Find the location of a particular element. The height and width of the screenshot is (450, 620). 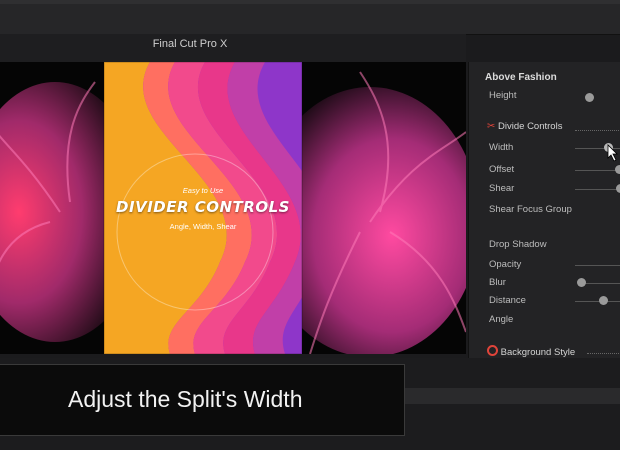

height-slider-knob is located at coordinates (589, 97).